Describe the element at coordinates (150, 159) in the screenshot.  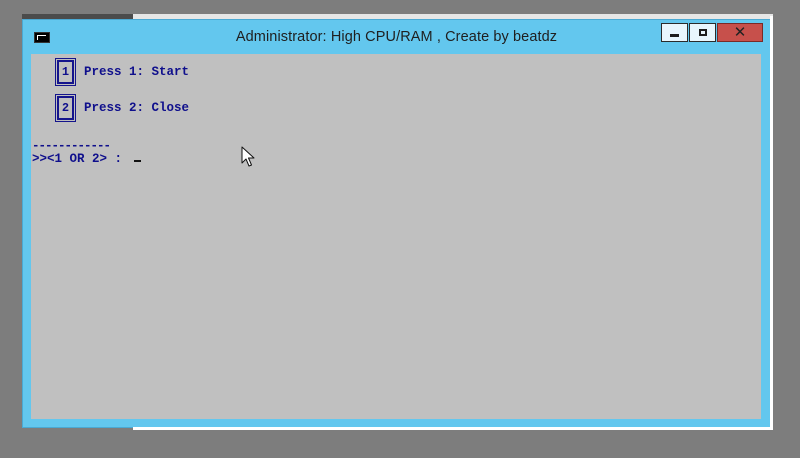
I see `command-input` at that location.